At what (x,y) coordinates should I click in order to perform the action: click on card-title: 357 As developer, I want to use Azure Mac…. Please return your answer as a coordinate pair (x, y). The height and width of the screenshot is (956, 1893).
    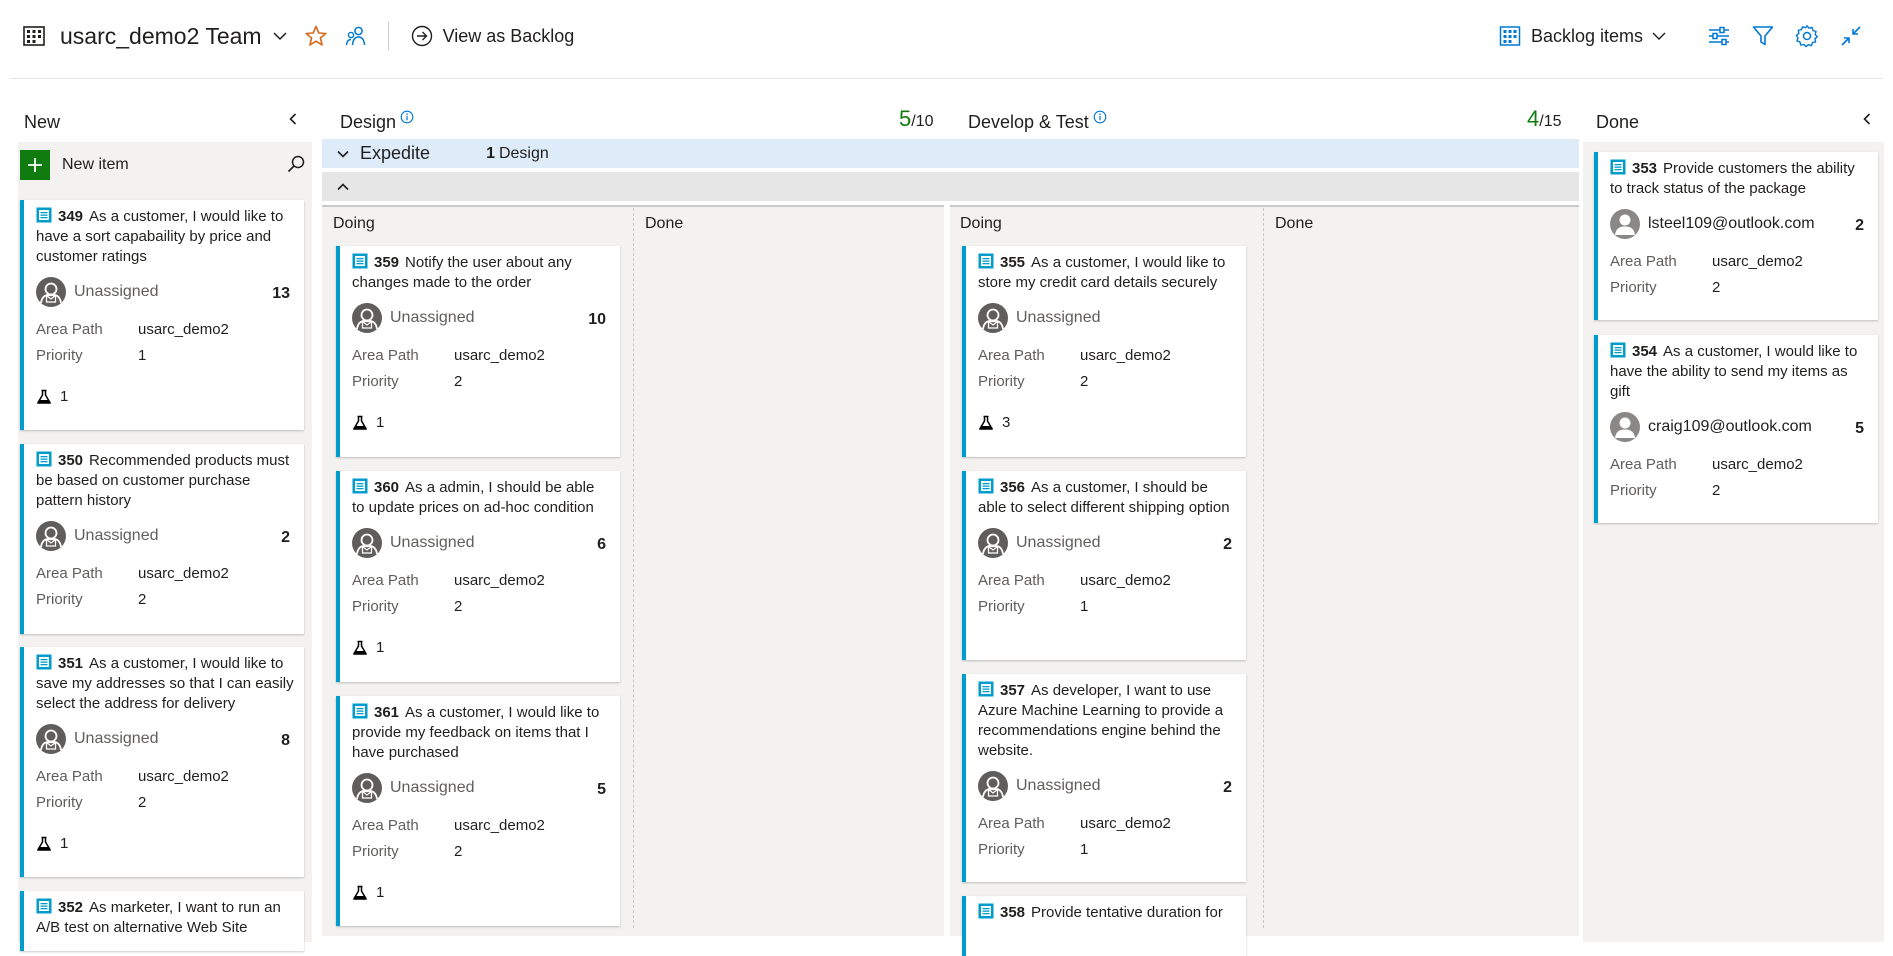
    Looking at the image, I should click on (1107, 721).